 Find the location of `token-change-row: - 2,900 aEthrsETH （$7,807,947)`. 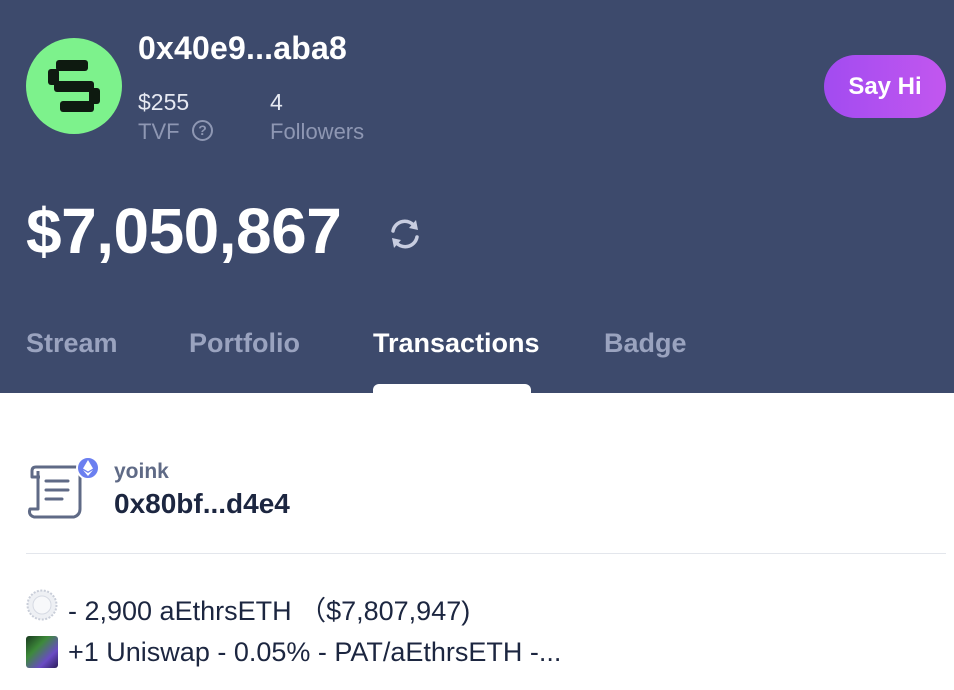

token-change-row: - 2,900 aEthrsETH （$7,807,947) is located at coordinates (269, 611).